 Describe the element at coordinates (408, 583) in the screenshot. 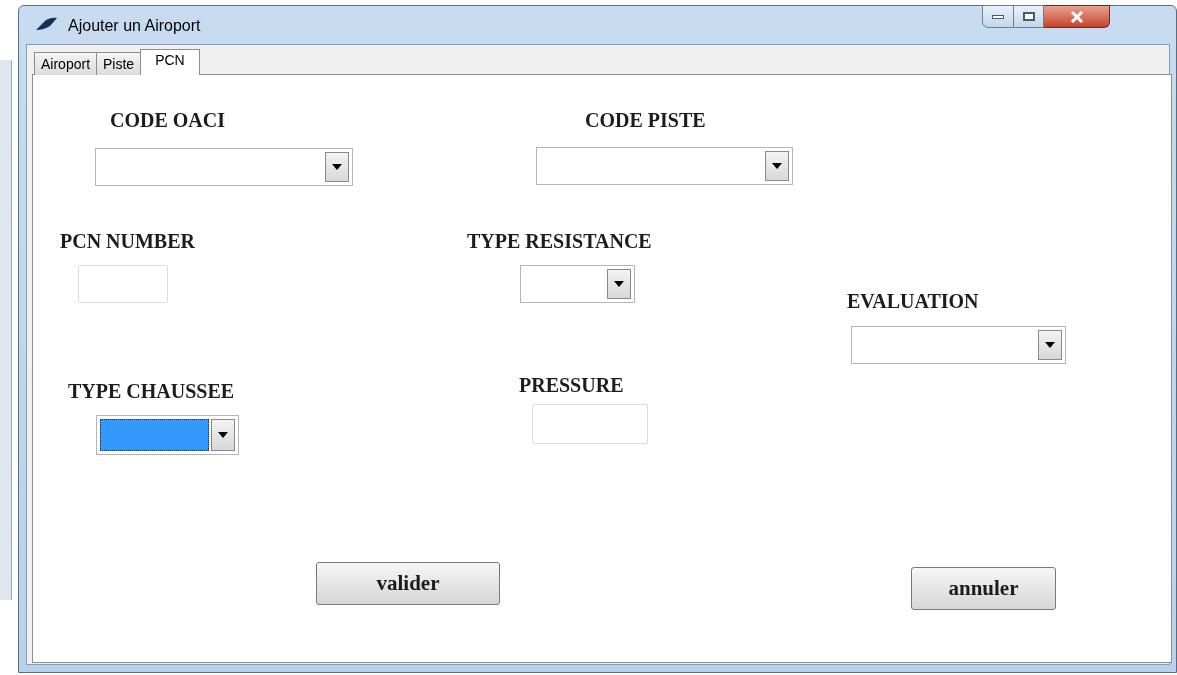

I see `validate-button: valider` at that location.